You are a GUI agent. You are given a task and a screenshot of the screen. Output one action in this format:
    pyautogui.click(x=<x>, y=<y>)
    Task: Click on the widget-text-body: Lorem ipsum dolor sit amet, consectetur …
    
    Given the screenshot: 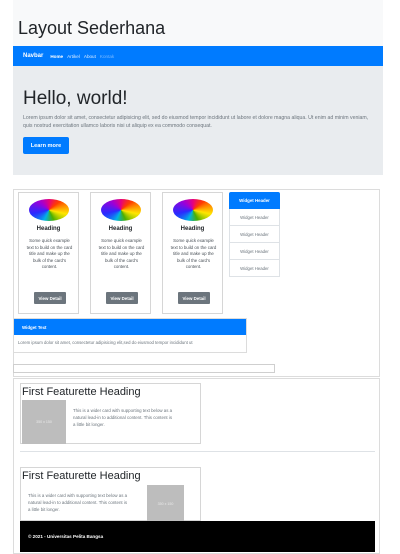 What is the action you would take?
    pyautogui.click(x=105, y=342)
    